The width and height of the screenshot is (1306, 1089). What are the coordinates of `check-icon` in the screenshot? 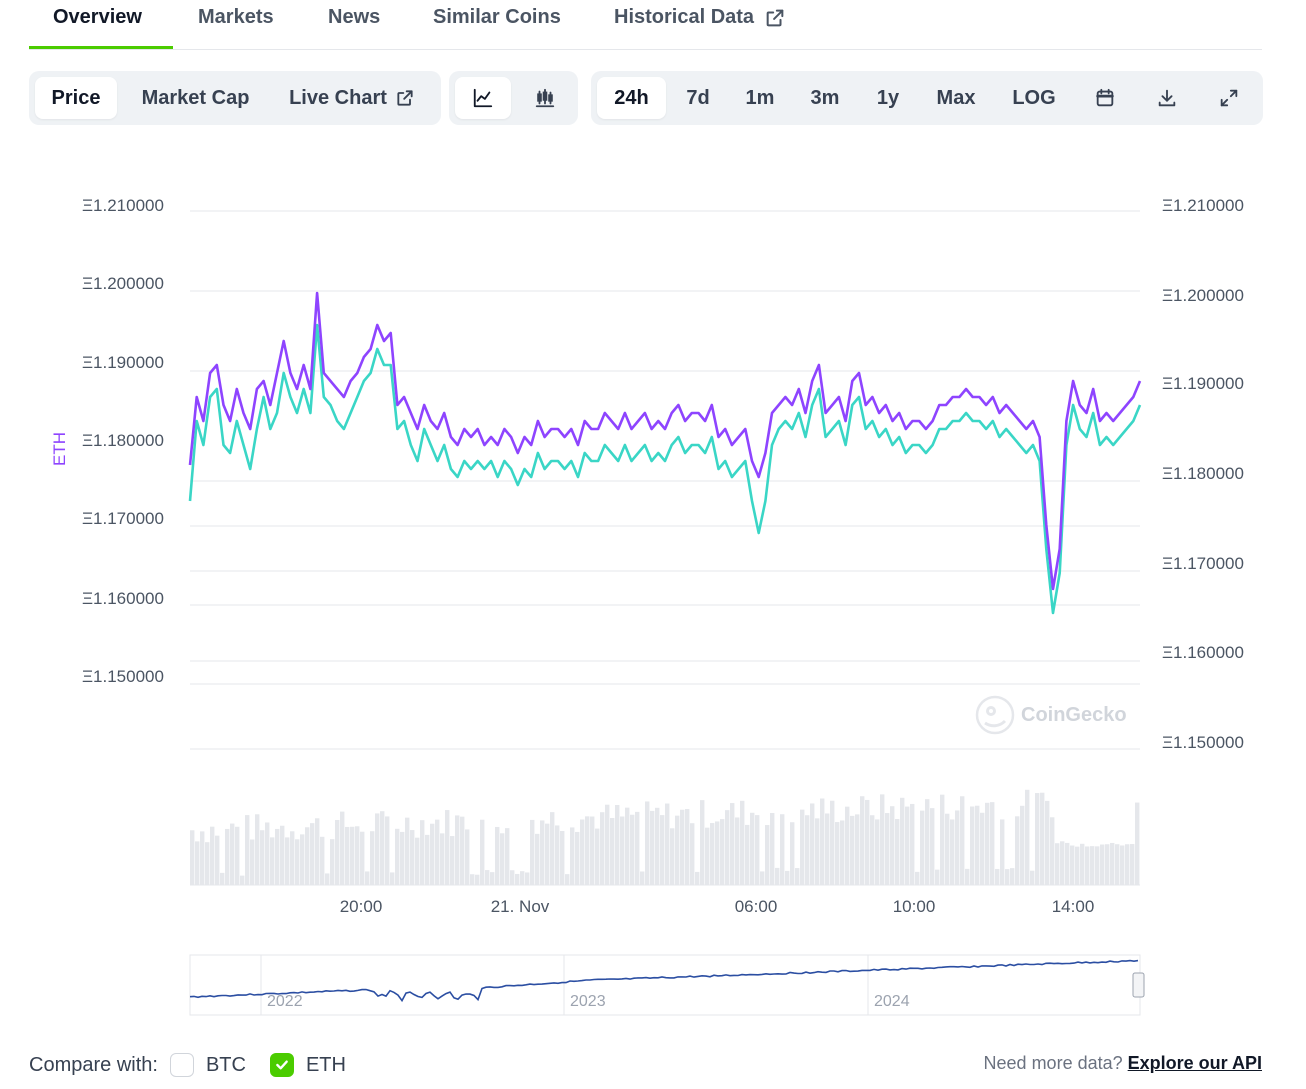 It's located at (282, 1065).